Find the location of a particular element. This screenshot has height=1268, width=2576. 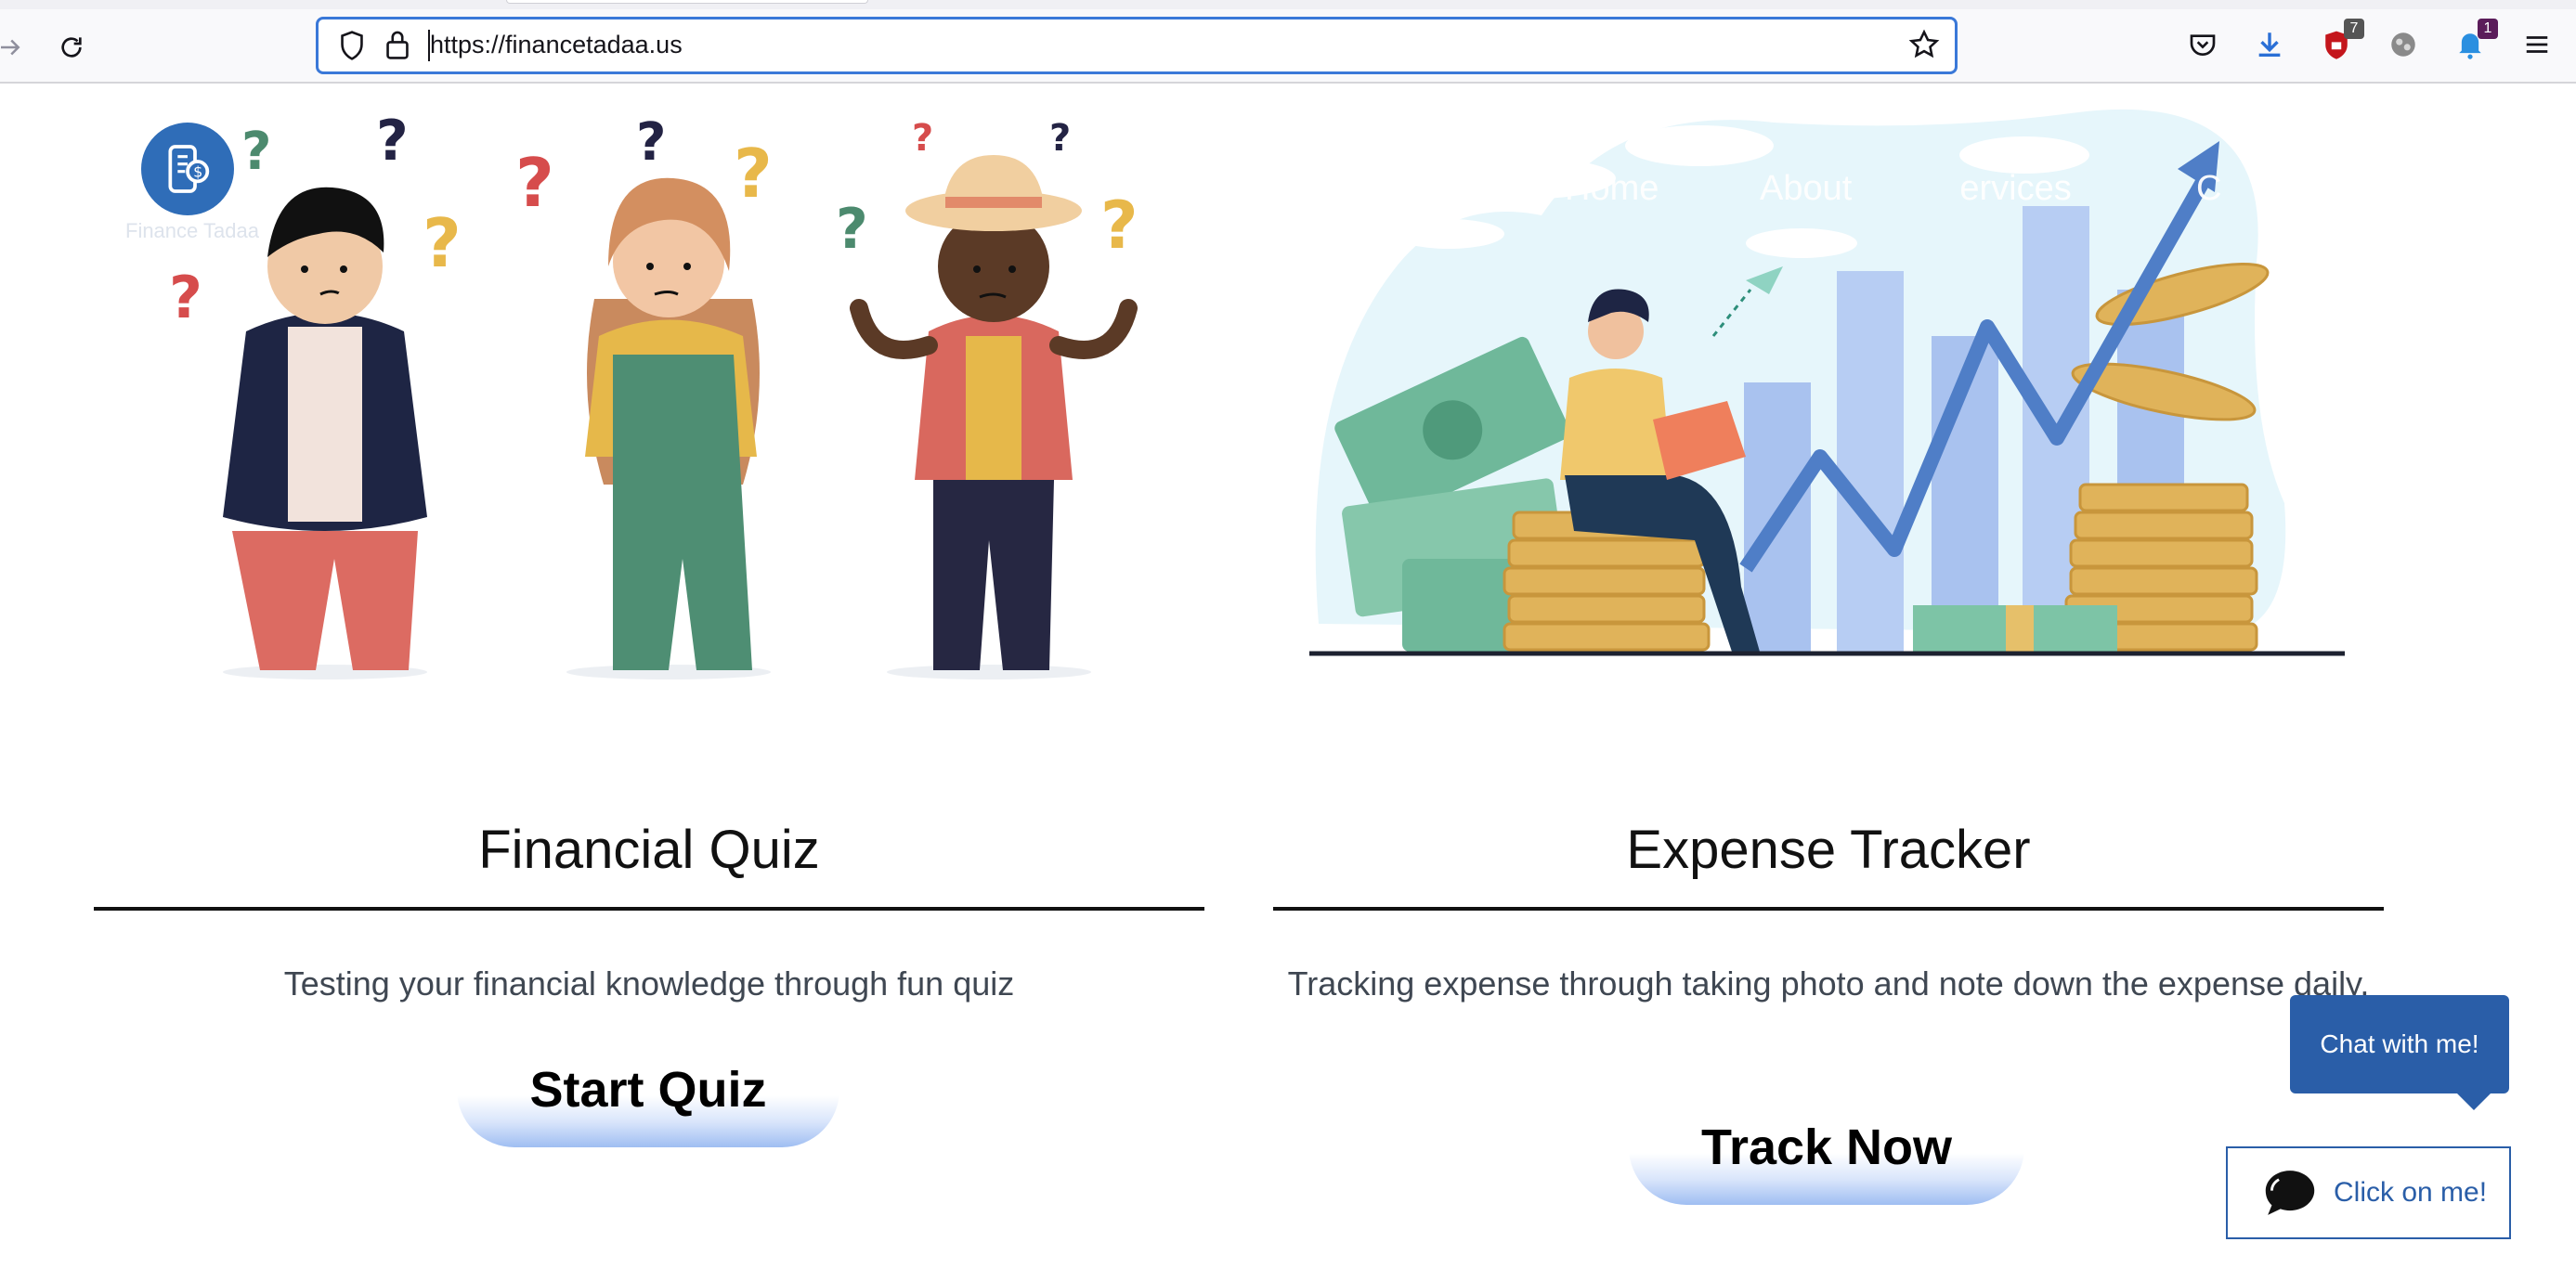

site-logo: $ is located at coordinates (188, 169).